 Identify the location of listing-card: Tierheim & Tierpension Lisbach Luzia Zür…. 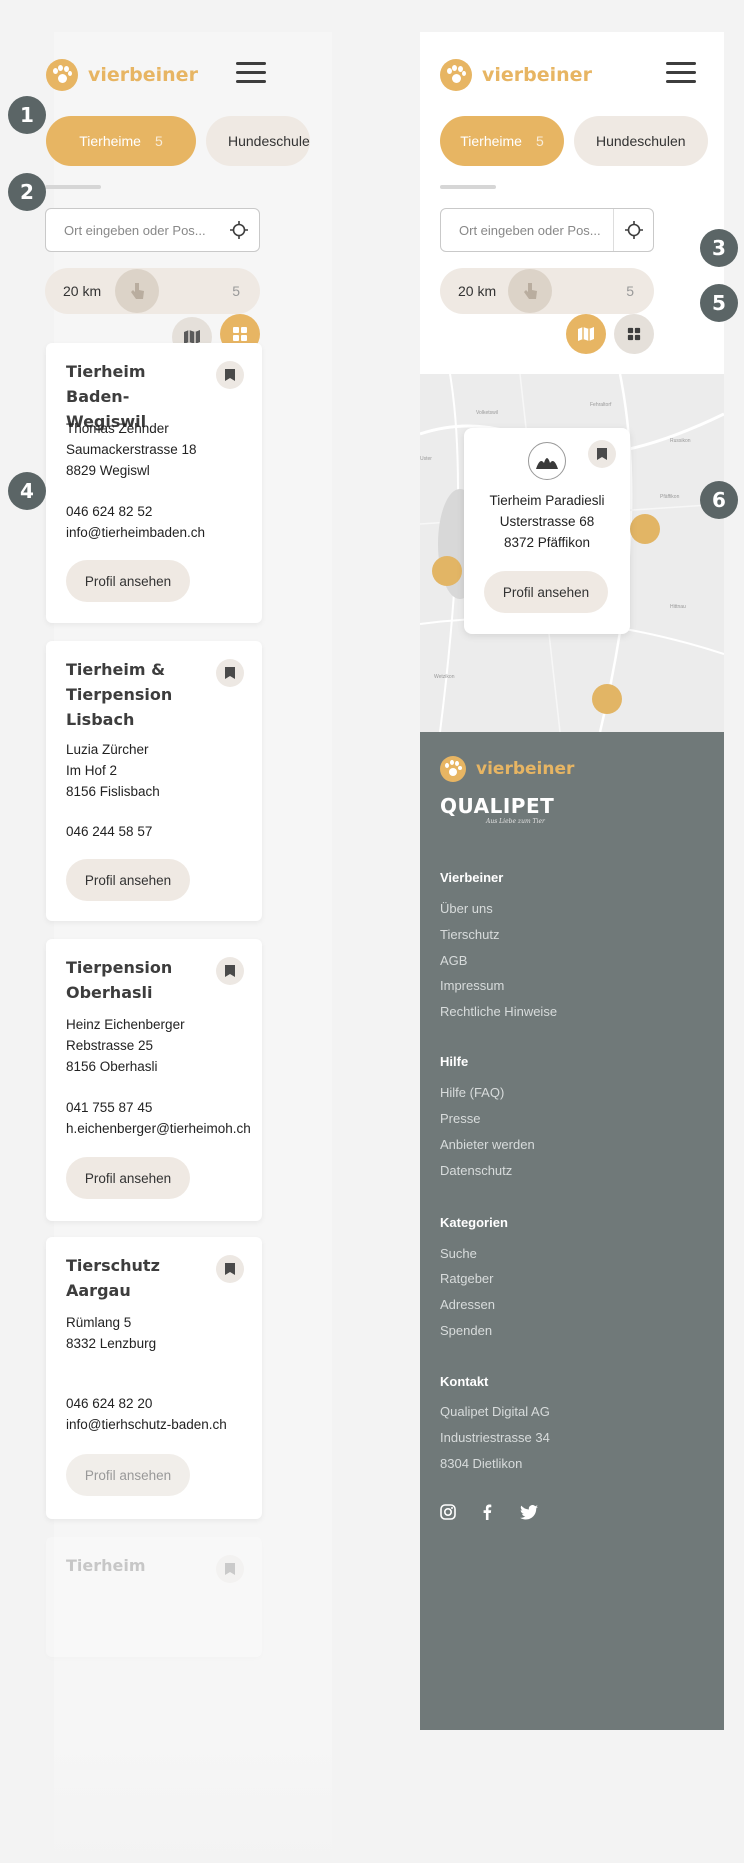
(154, 781).